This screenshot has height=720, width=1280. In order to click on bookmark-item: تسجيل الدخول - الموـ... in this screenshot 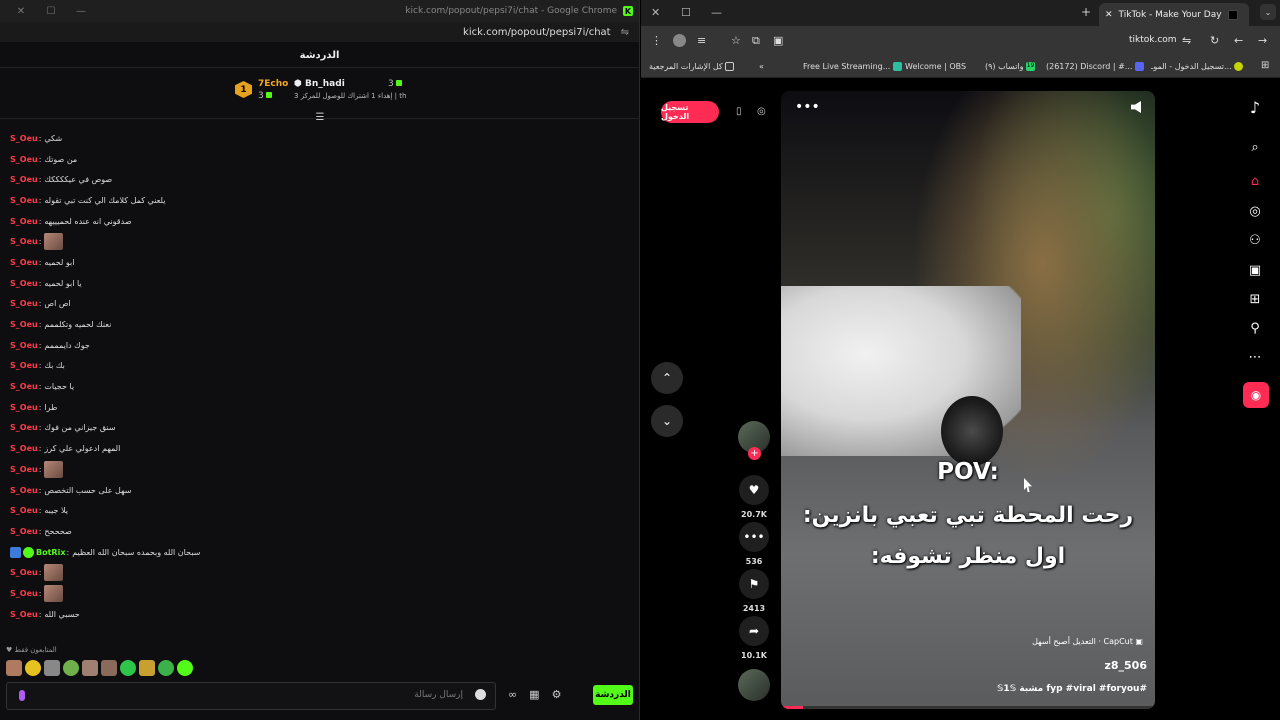, I will do `click(1198, 66)`.